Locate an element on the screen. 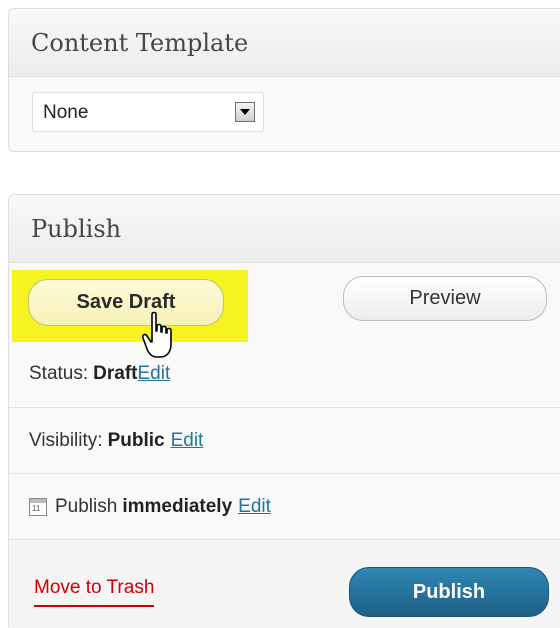 The width and height of the screenshot is (560, 628). visibility-row: Visibility: Public Edit is located at coordinates (284, 440).